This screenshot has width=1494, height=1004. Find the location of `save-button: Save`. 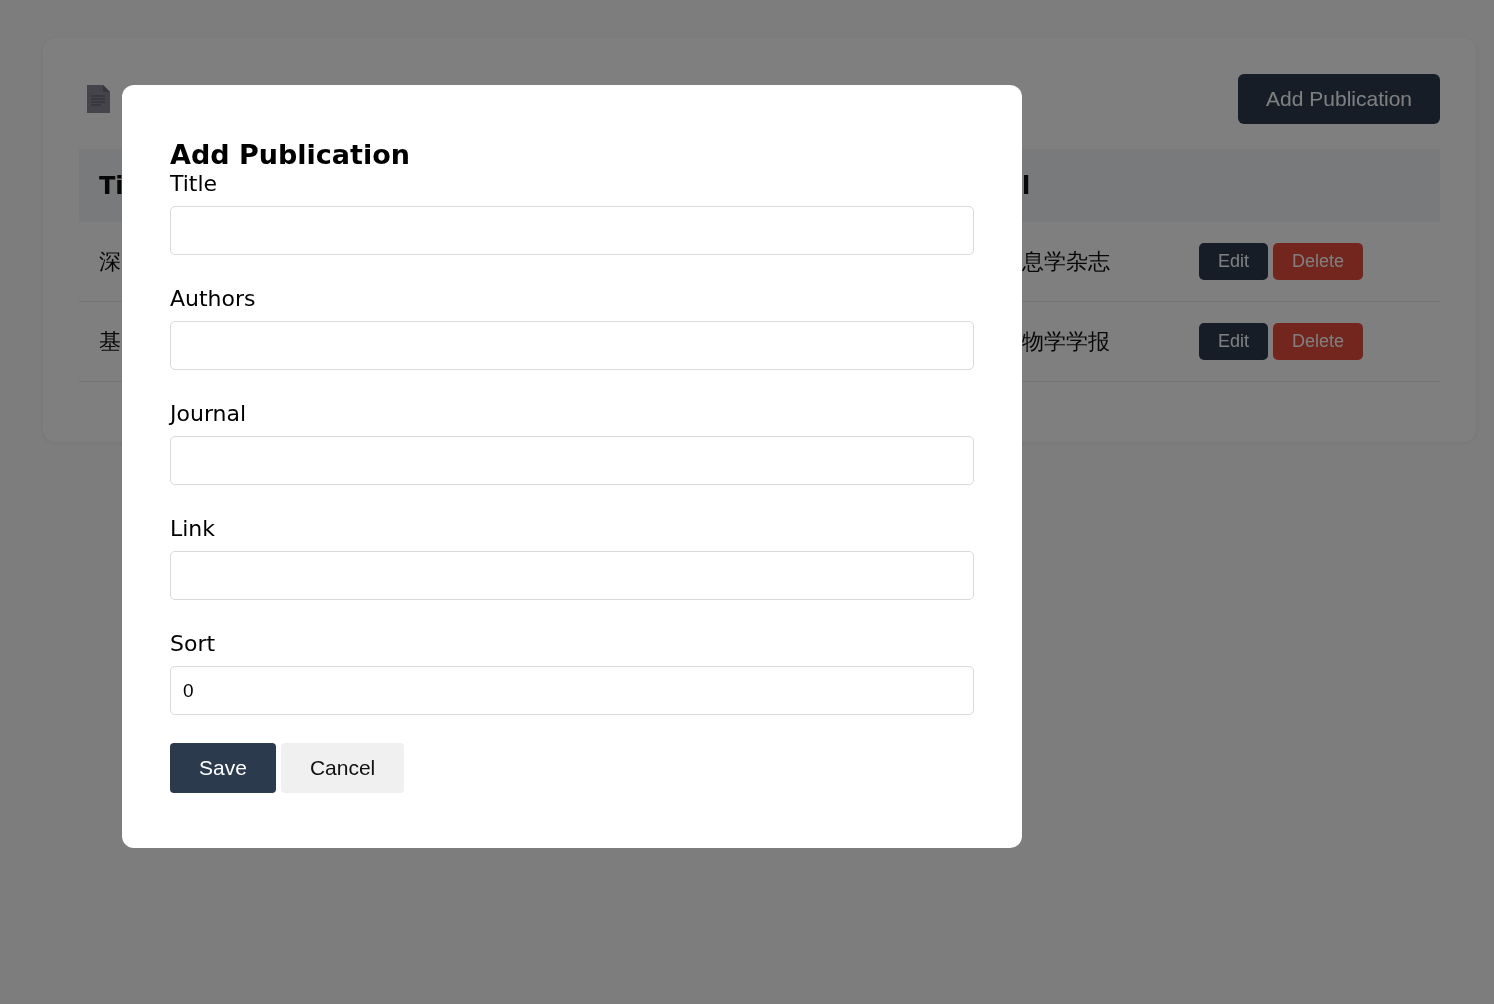

save-button: Save is located at coordinates (223, 768).